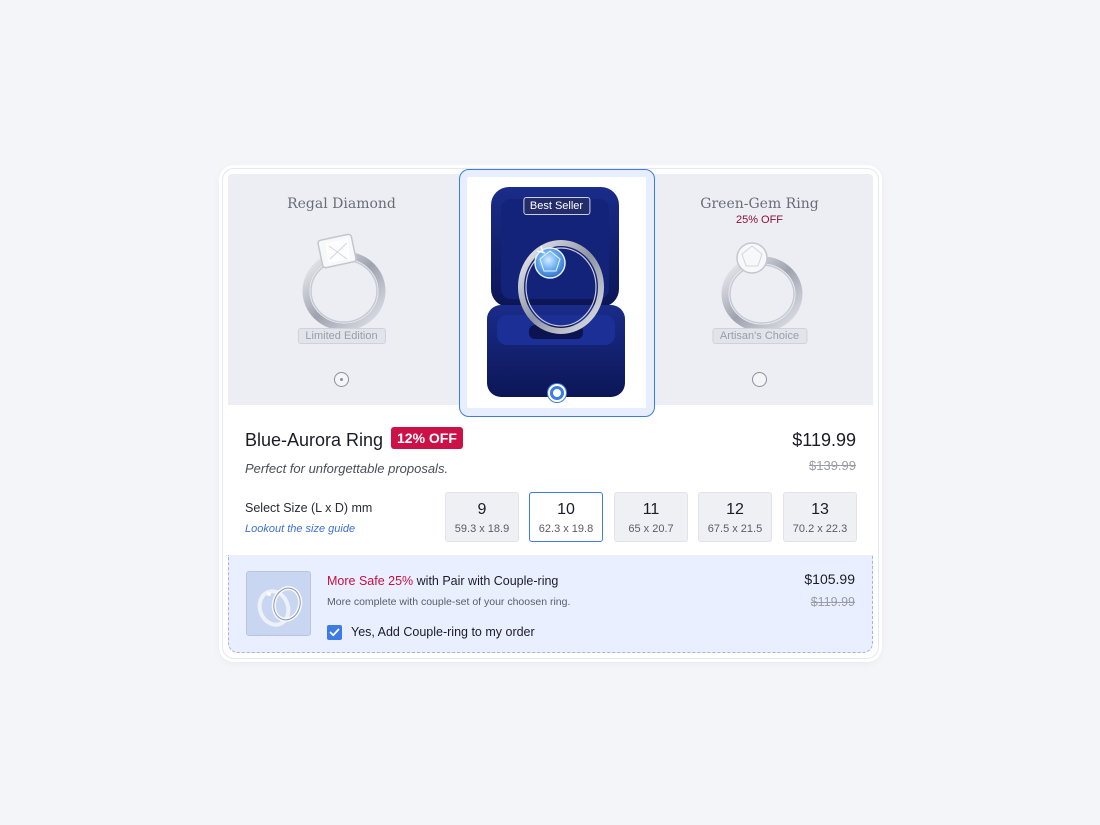  Describe the element at coordinates (309, 508) in the screenshot. I see `size-label: Select Size (L x D) mm` at that location.